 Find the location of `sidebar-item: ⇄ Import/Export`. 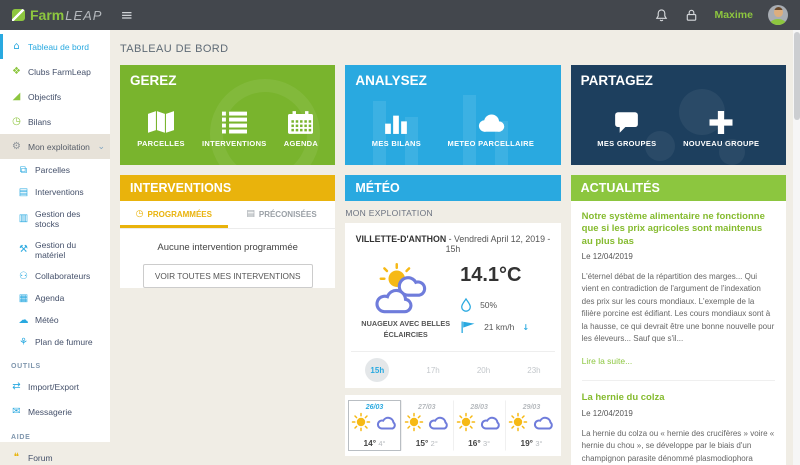

sidebar-item: ⇄ Import/Export is located at coordinates (55, 386).